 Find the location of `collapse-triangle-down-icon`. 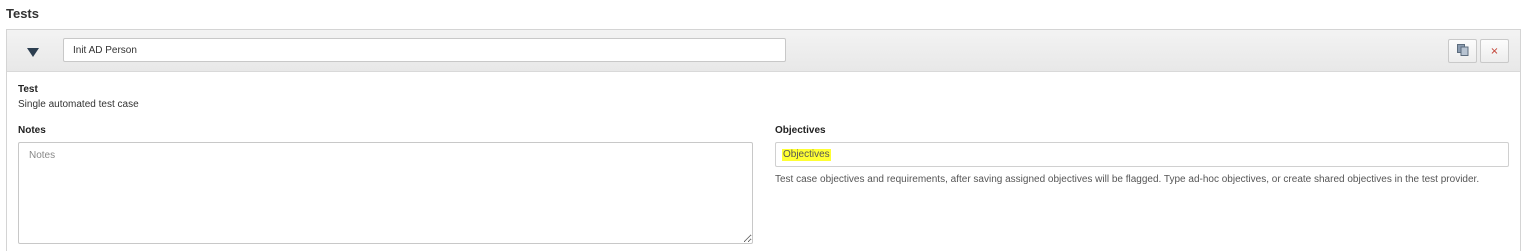

collapse-triangle-down-icon is located at coordinates (33, 51).